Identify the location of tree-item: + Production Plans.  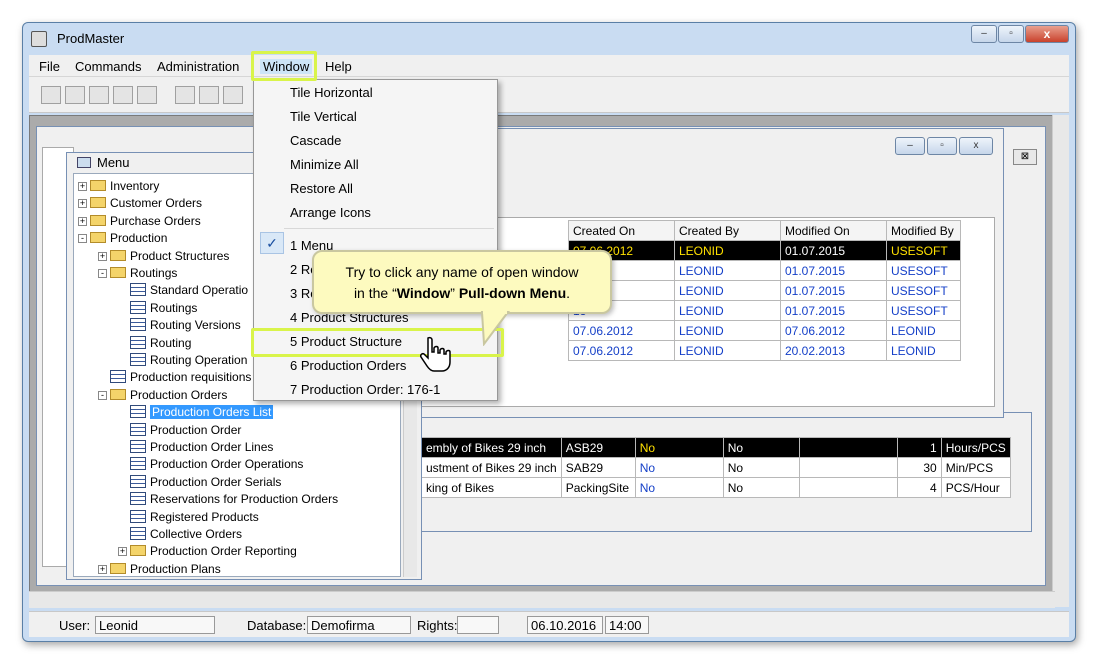
(159, 568).